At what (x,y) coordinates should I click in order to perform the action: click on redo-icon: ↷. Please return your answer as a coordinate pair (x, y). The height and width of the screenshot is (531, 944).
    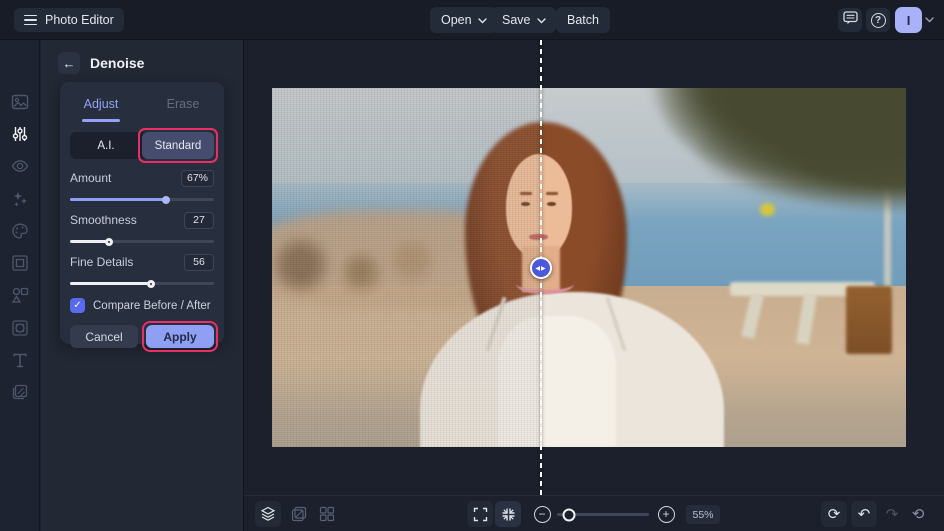
    Looking at the image, I should click on (892, 514).